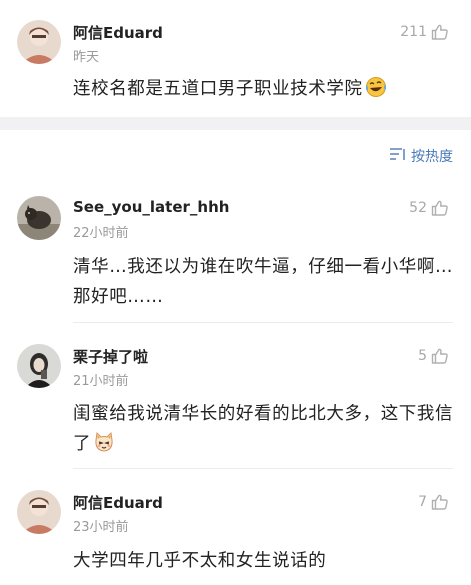 The height and width of the screenshot is (585, 471). I want to click on cat-face-emoji, so click(104, 447).